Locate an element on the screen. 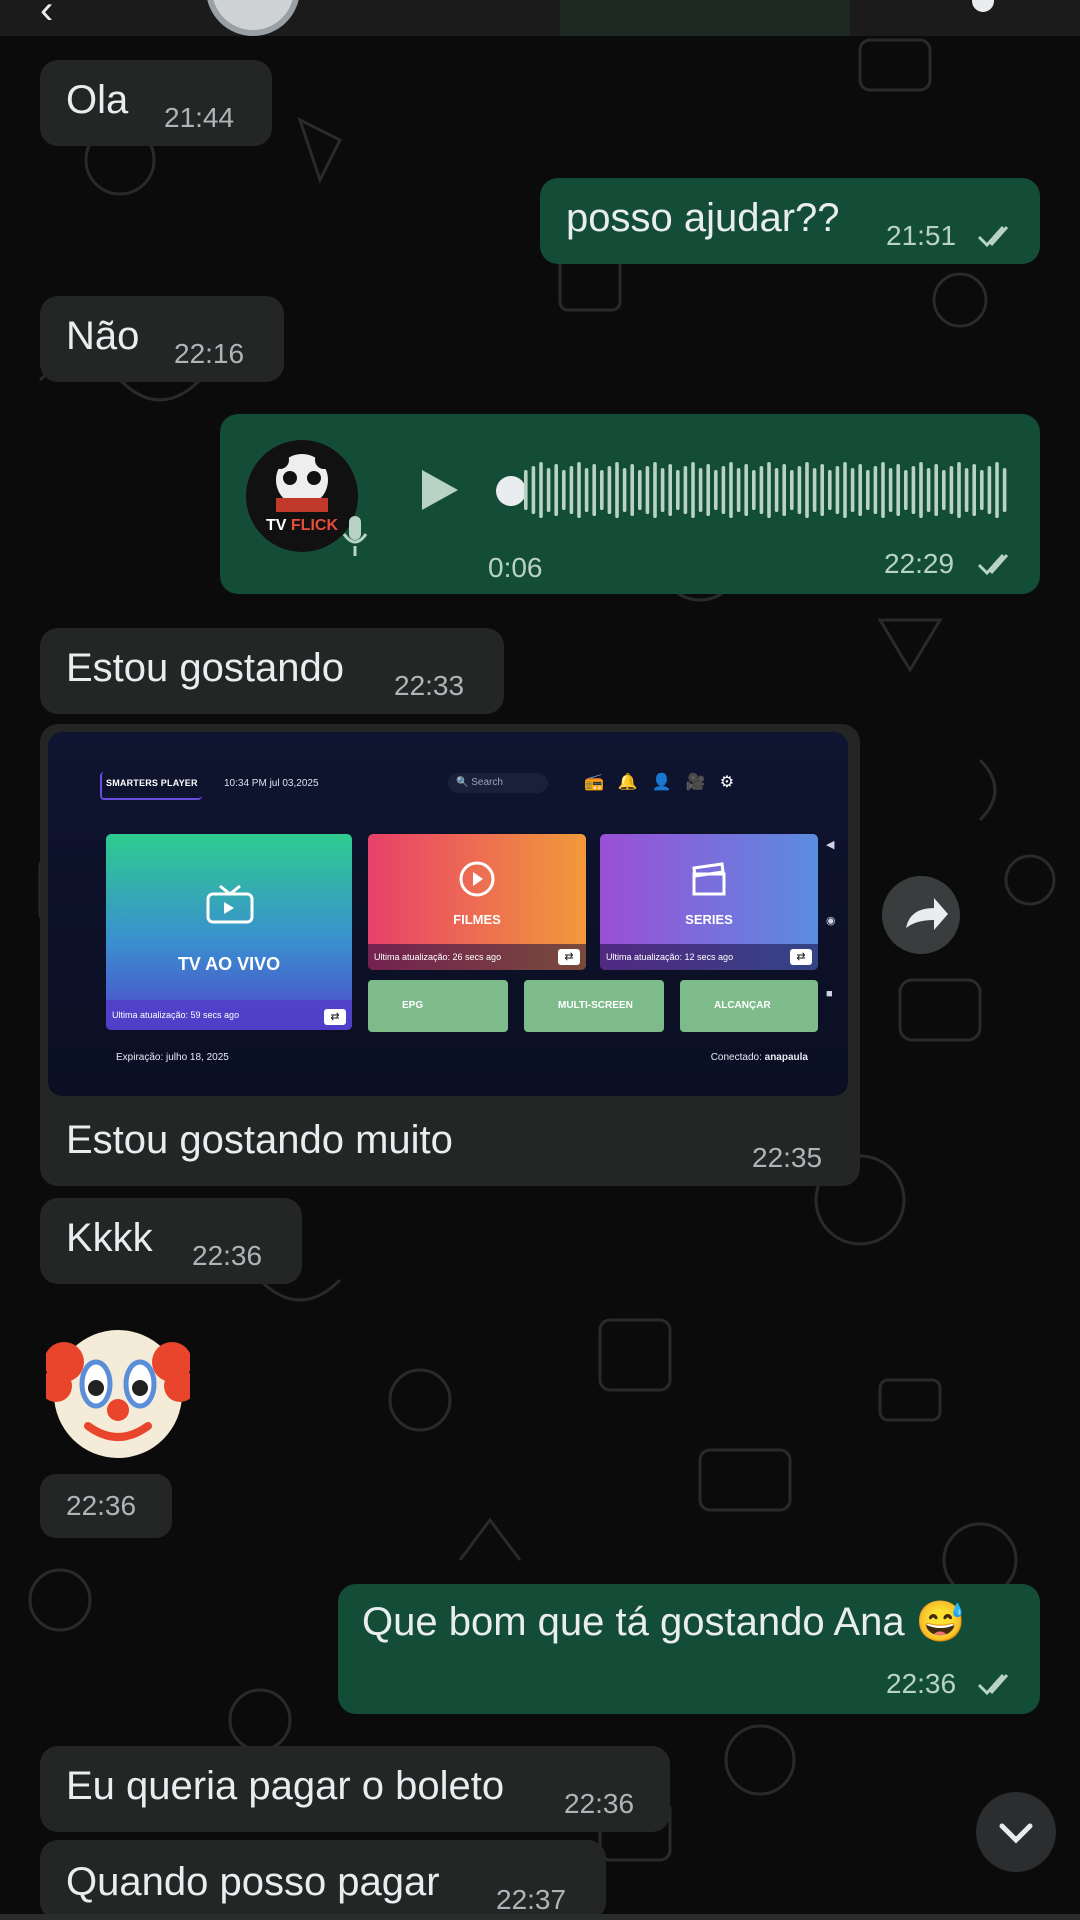 The image size is (1080, 1920). message-time: 22:33 is located at coordinates (429, 685).